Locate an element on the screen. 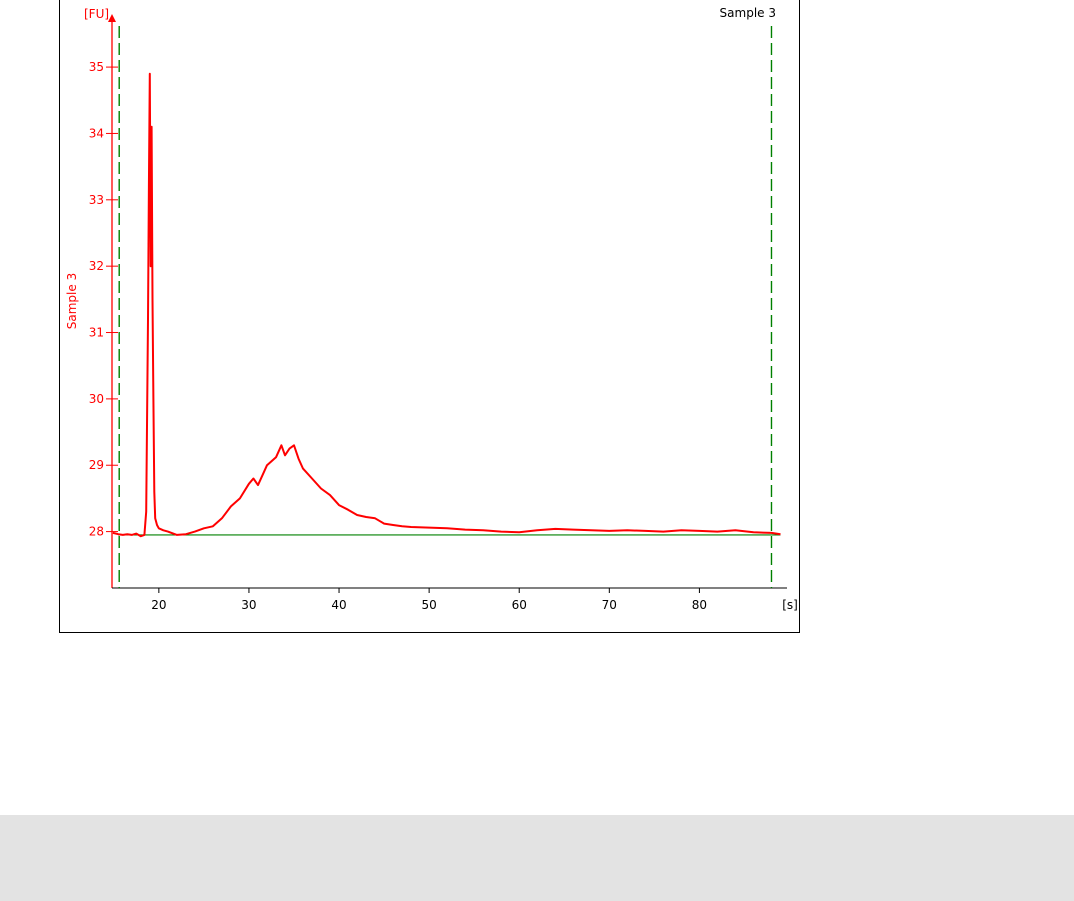 Image resolution: width=1074 pixels, height=901 pixels. x-tick-label: 40 is located at coordinates (338, 605).